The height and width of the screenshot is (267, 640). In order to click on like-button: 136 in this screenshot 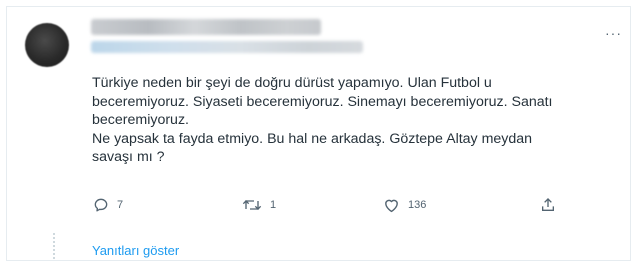, I will do `click(404, 205)`.